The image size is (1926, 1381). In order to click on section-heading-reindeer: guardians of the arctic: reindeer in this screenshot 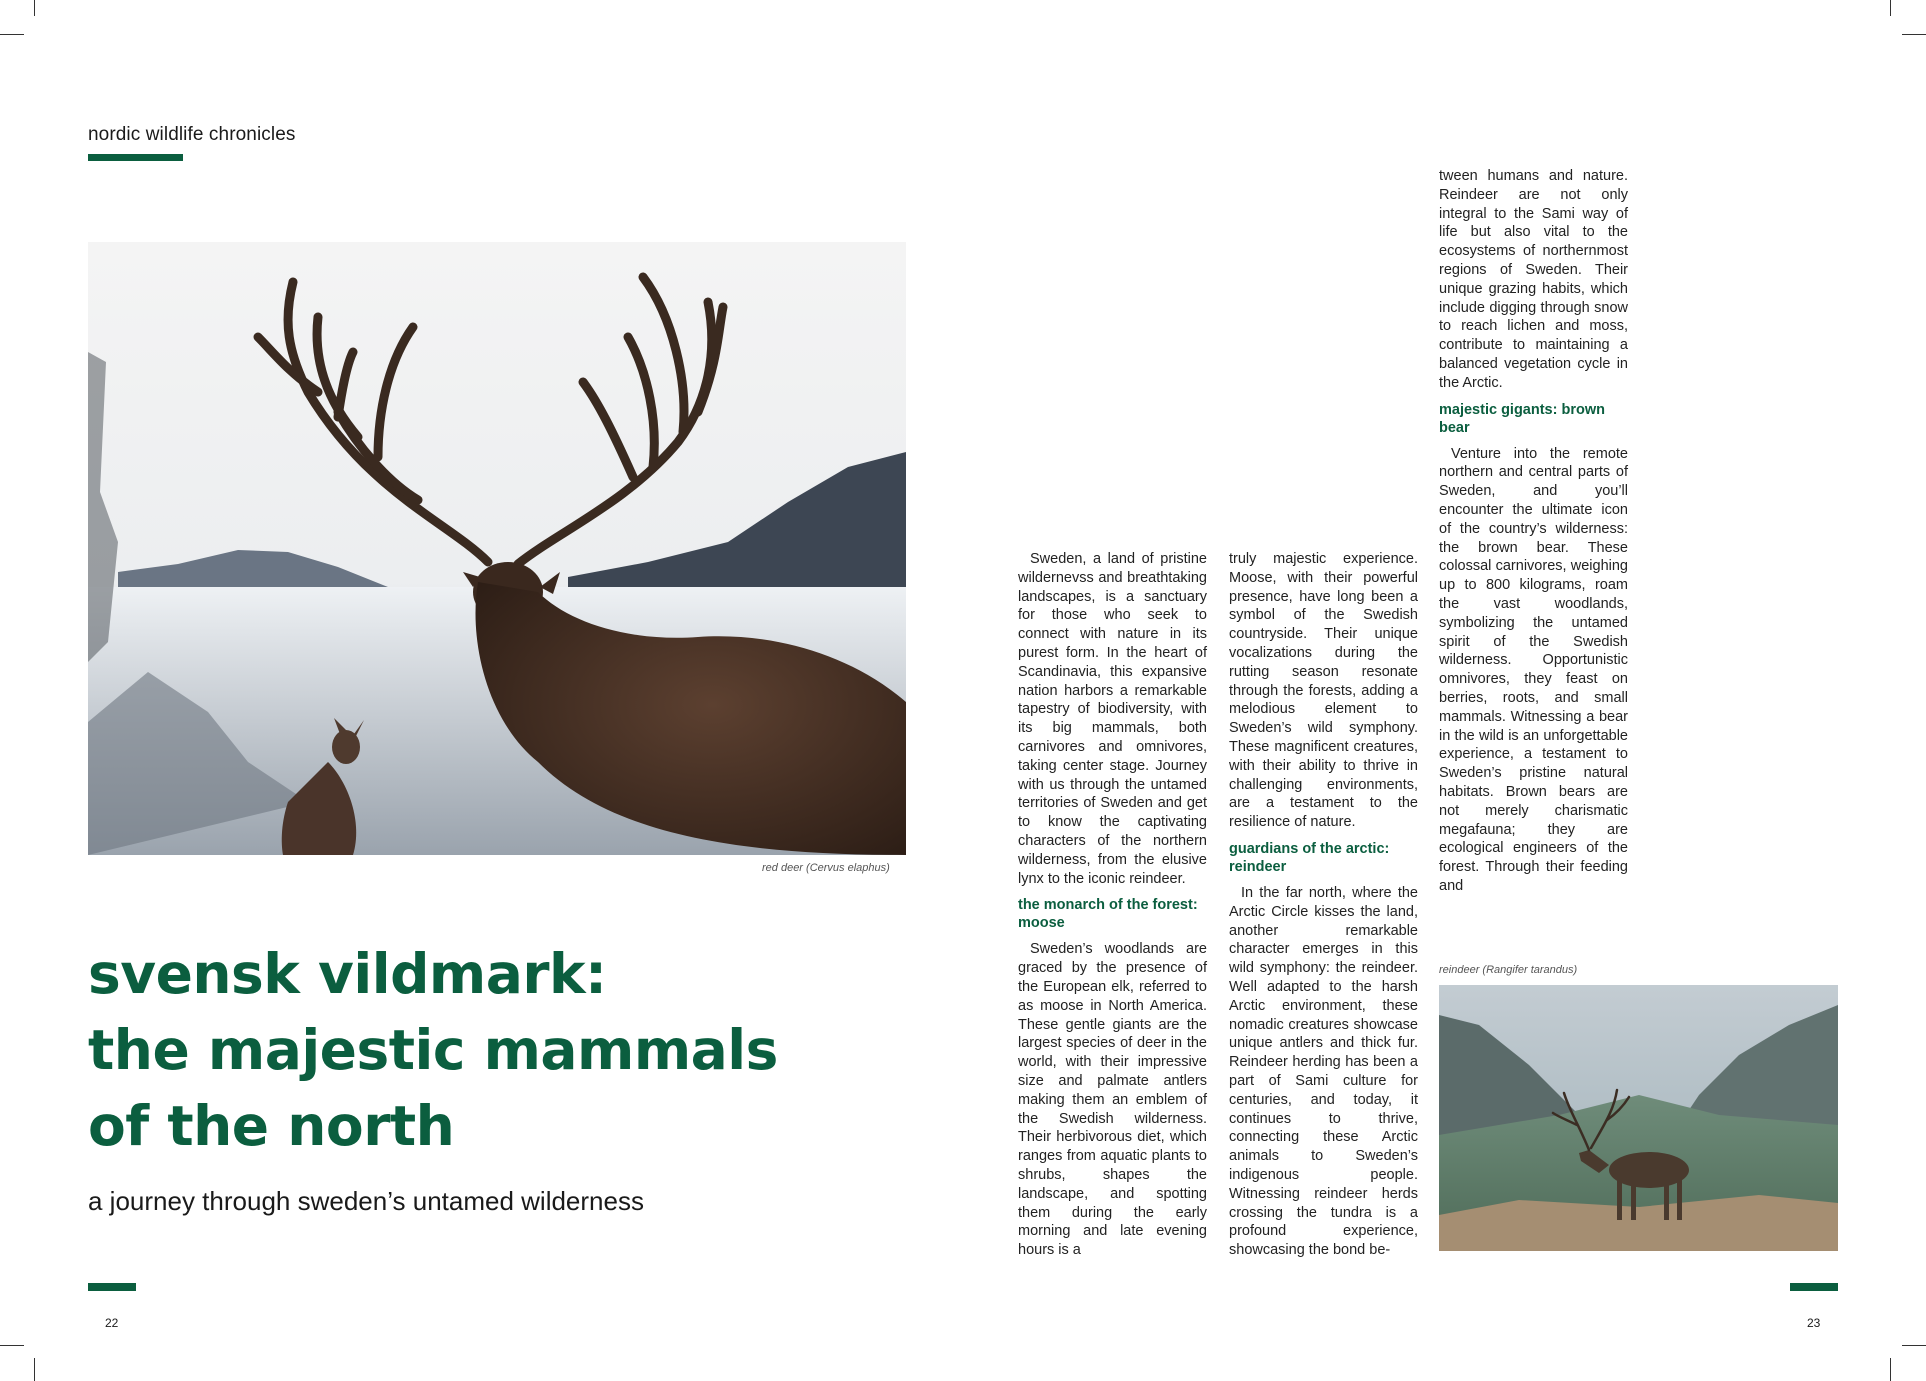, I will do `click(1309, 857)`.